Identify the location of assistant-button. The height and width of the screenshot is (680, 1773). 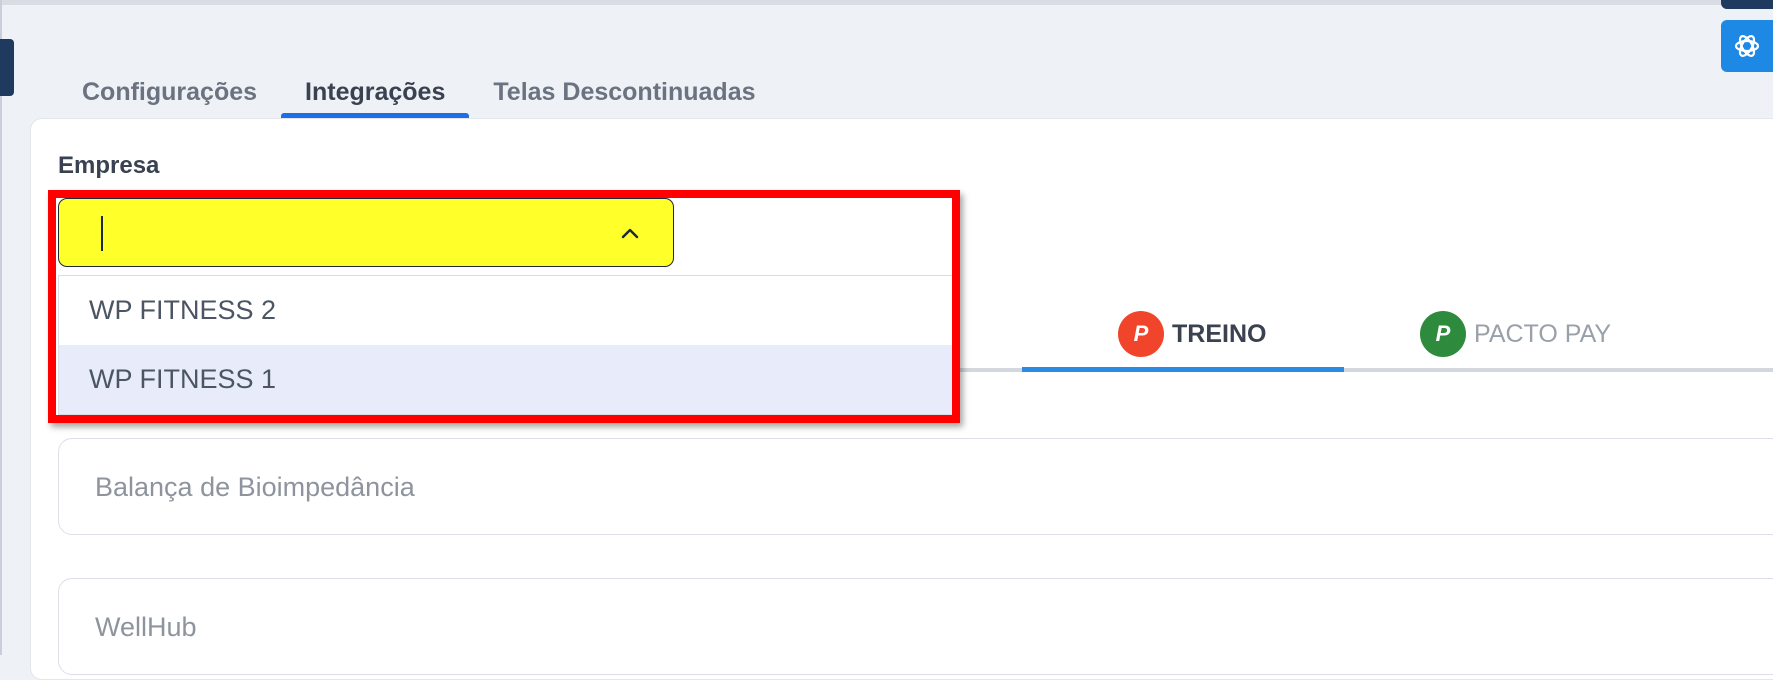
(1747, 46).